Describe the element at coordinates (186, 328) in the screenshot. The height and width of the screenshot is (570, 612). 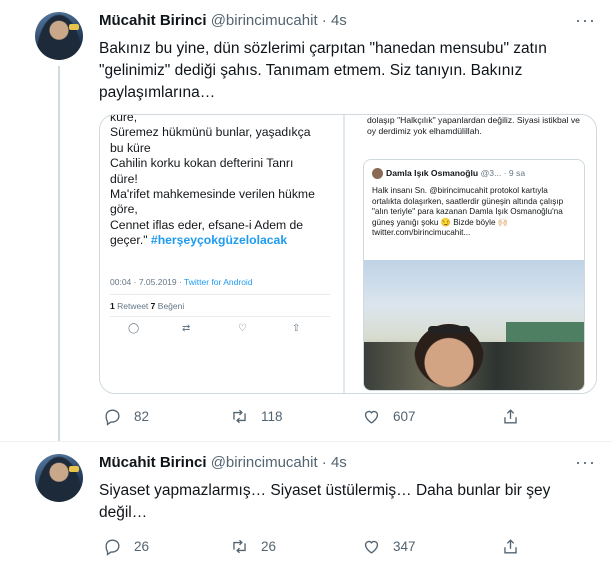
I see `retweet-icon: ⇄` at that location.